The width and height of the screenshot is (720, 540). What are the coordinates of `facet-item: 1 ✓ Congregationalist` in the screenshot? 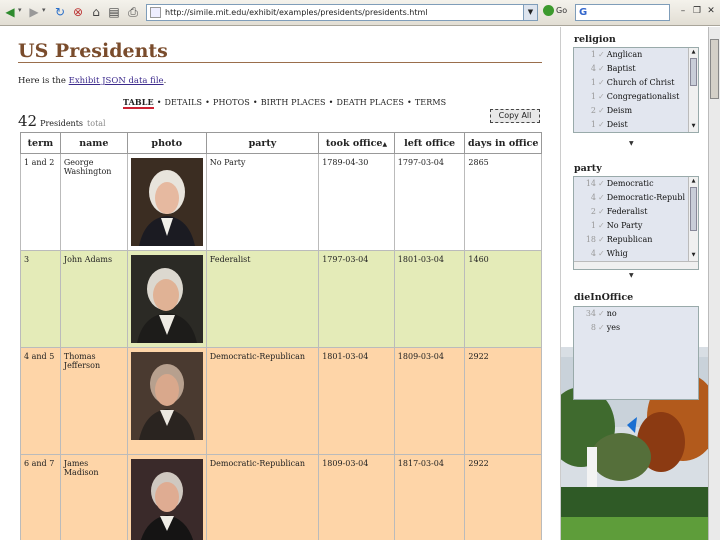 It's located at (636, 97).